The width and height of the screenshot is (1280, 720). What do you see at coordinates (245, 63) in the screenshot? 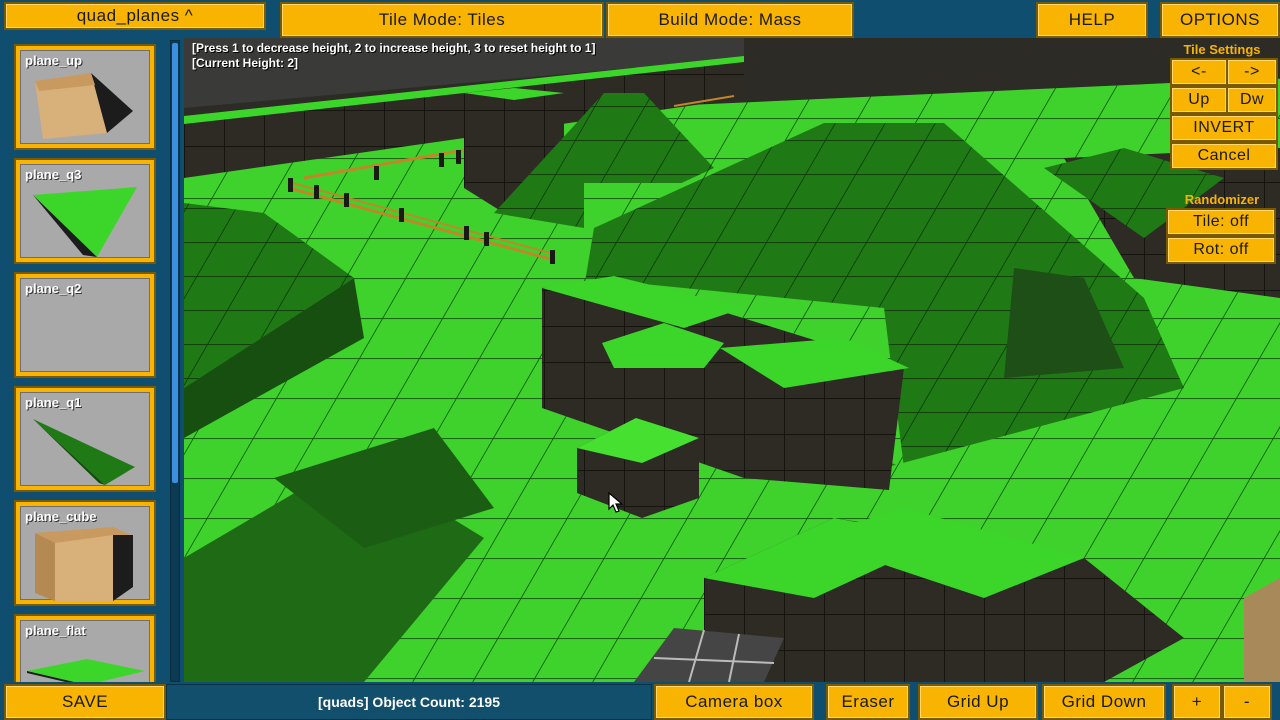
I see `height-hint-line2: [Current Height: 2]` at bounding box center [245, 63].